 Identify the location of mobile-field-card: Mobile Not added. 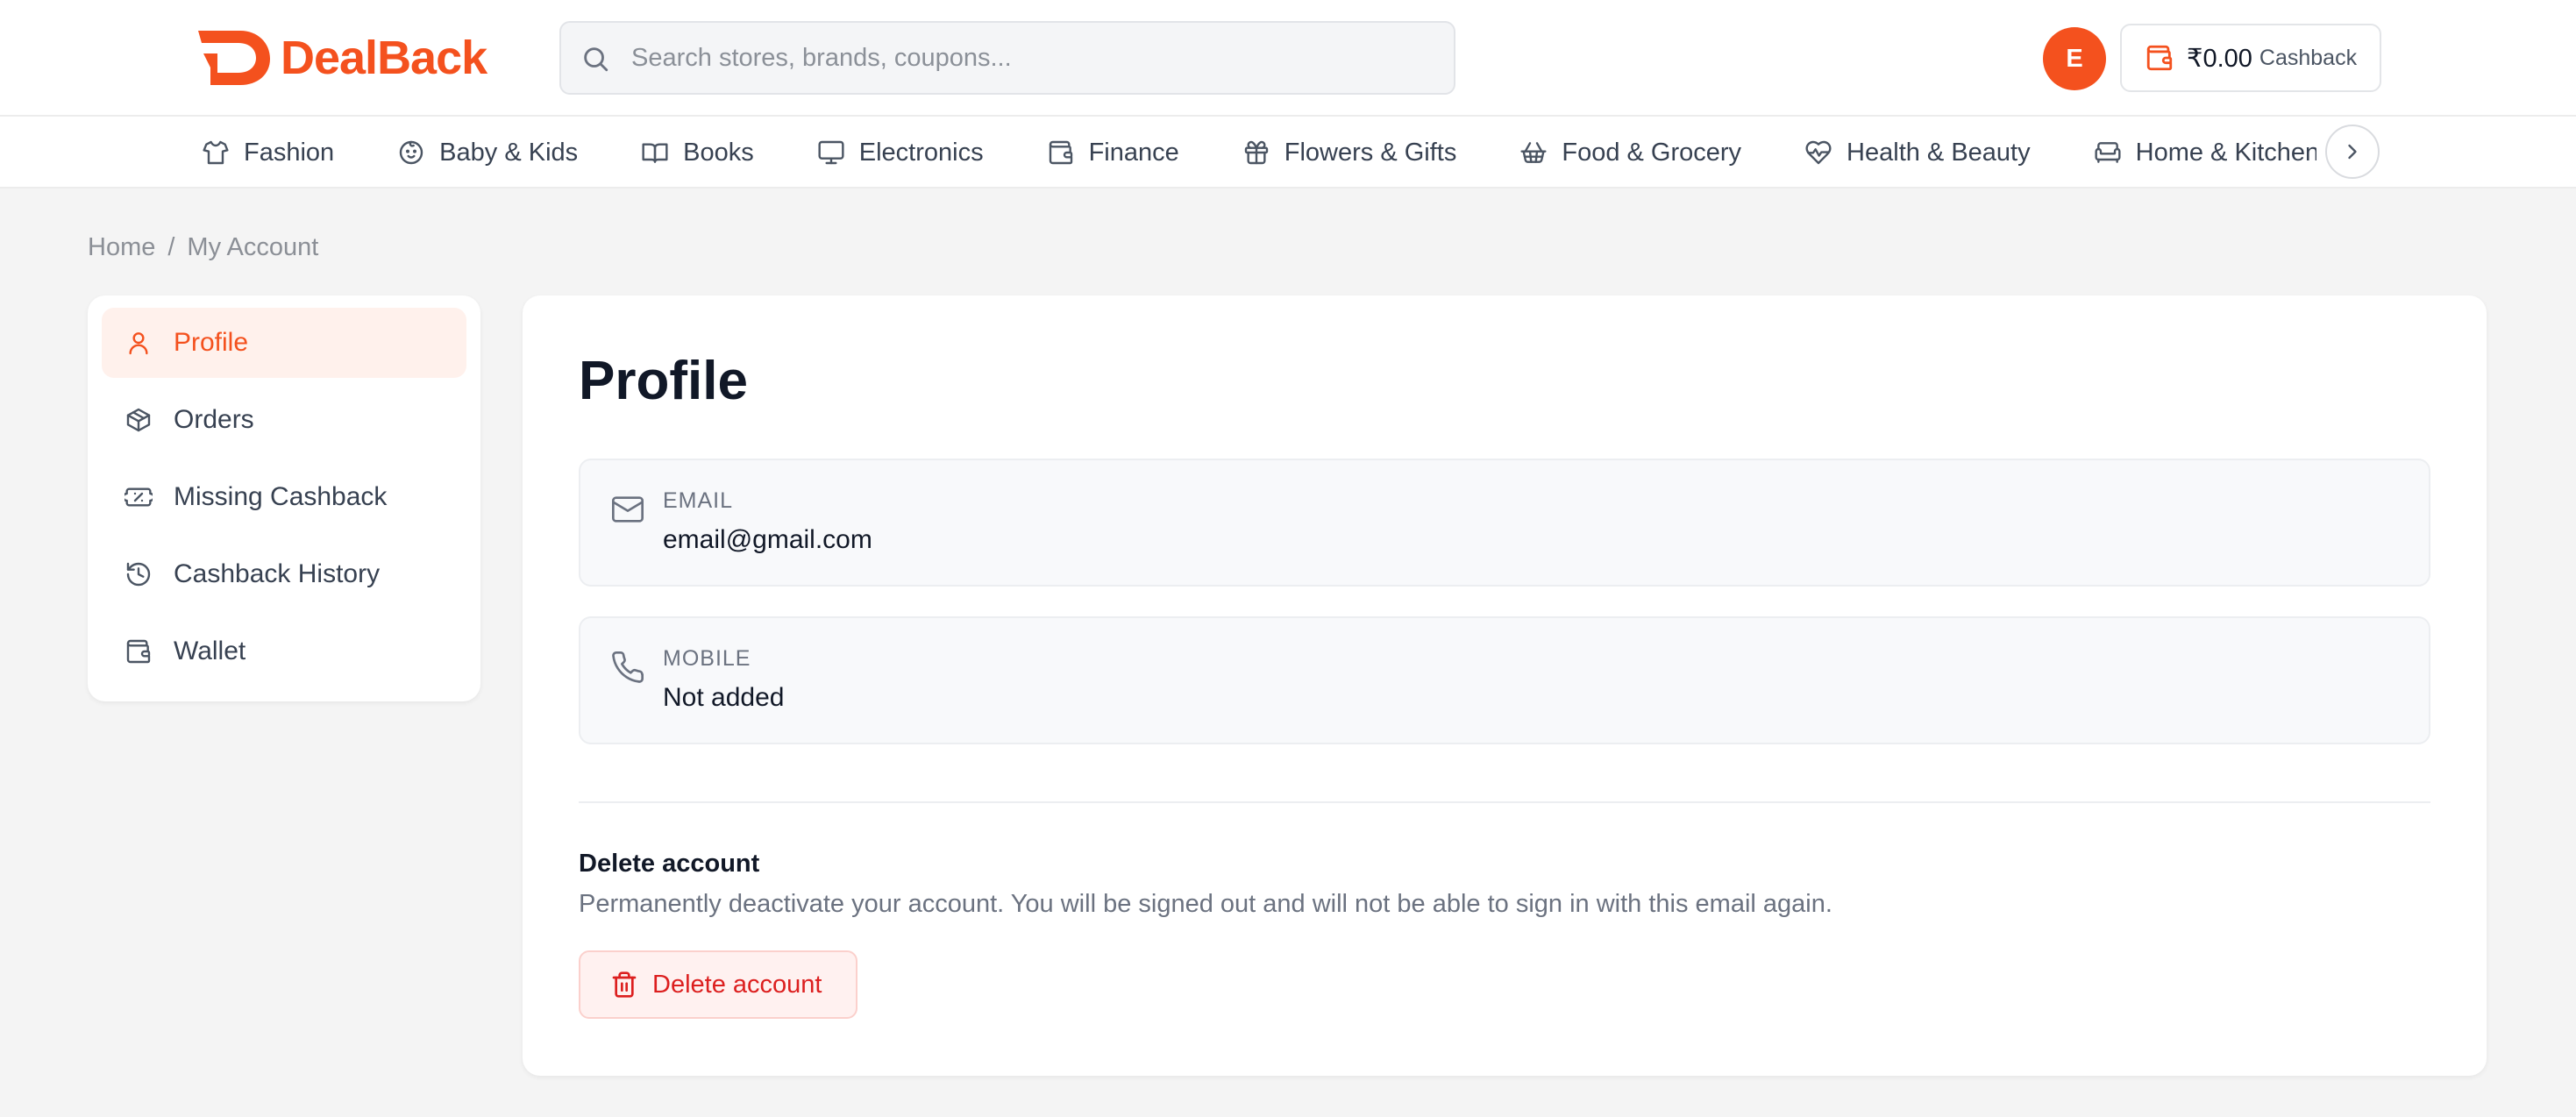
(1504, 680).